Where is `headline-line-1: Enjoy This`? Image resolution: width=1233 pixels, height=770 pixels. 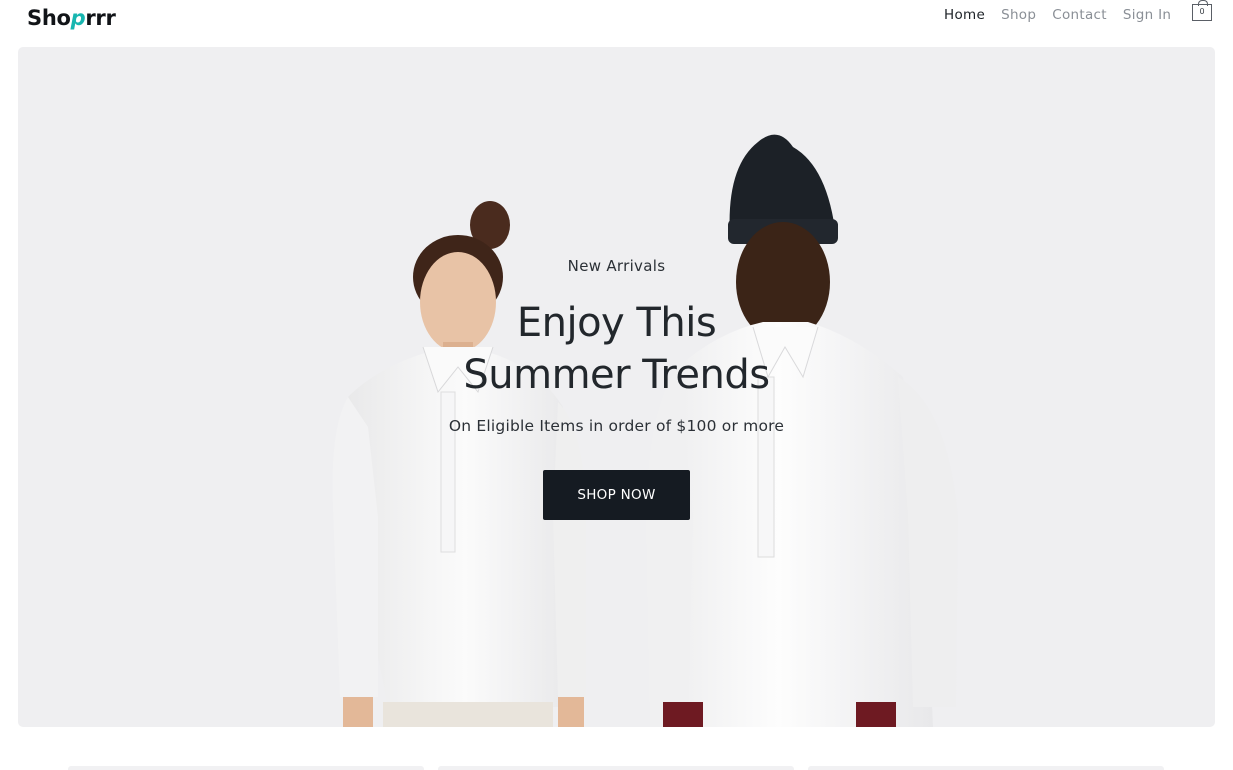 headline-line-1: Enjoy This is located at coordinates (616, 323).